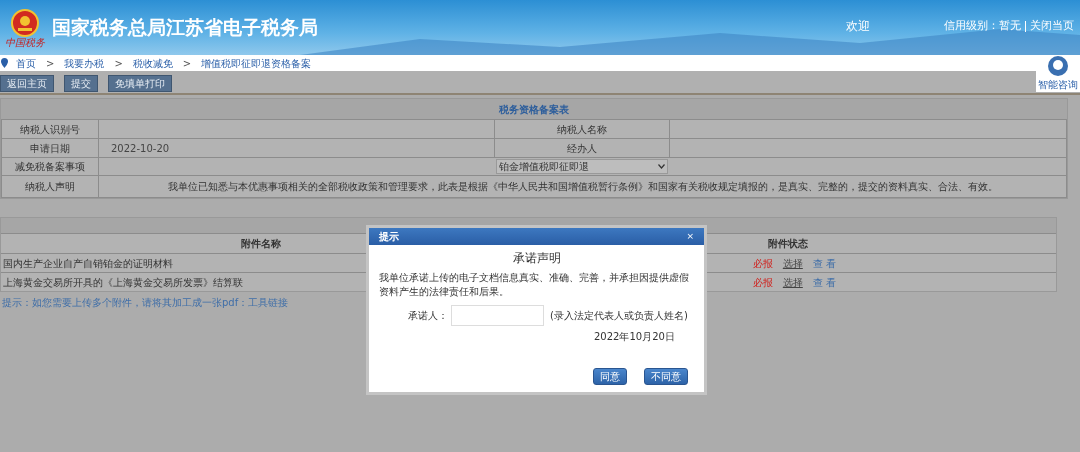 The height and width of the screenshot is (452, 1080). I want to click on logo-caption: 中国税务, so click(25, 42).